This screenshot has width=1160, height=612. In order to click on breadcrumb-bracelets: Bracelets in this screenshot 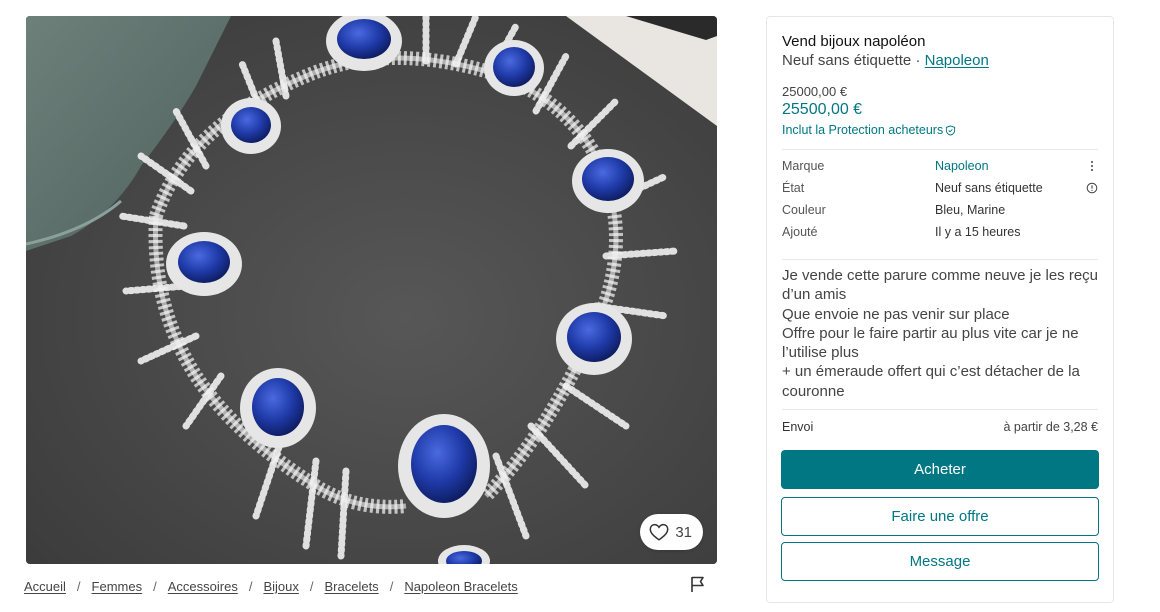, I will do `click(351, 586)`.